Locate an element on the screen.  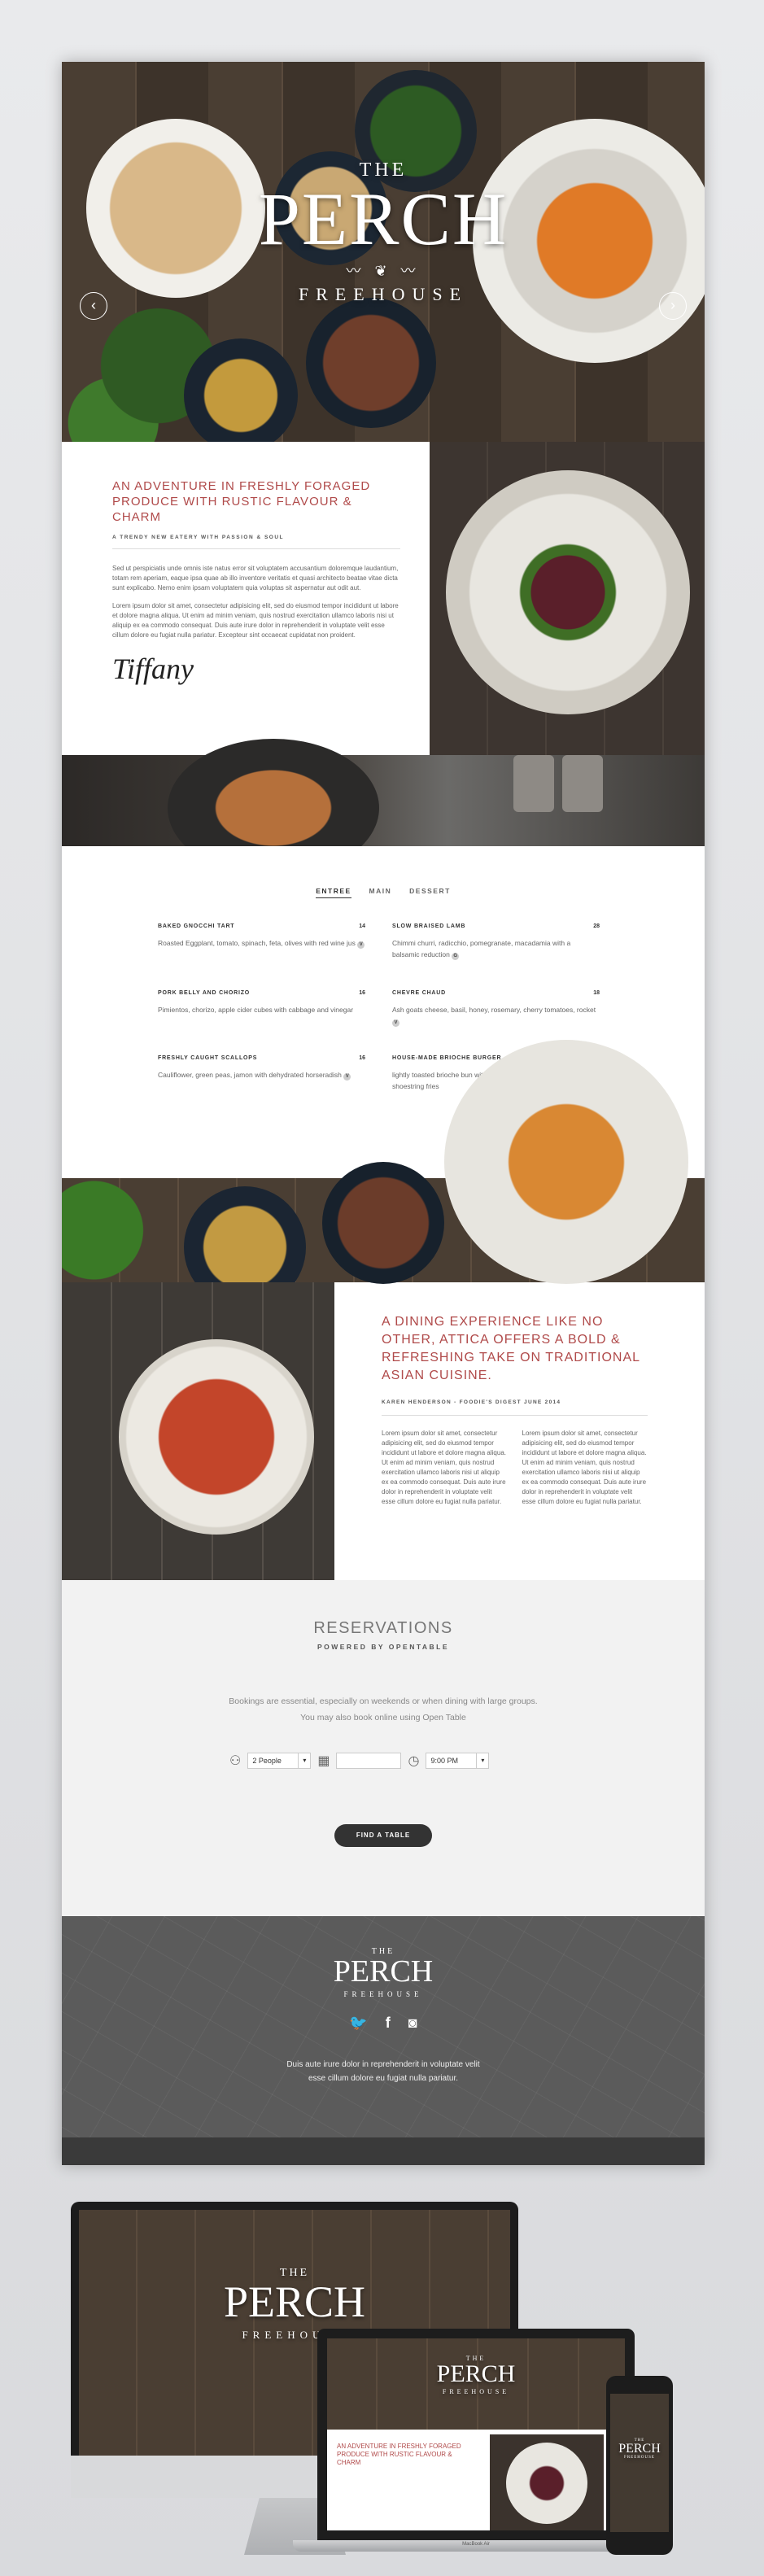
reservation-form: ⚇ 2 People ▾ ▦ ◷ 9:00 PM ▾ is located at coordinates (359, 1761).